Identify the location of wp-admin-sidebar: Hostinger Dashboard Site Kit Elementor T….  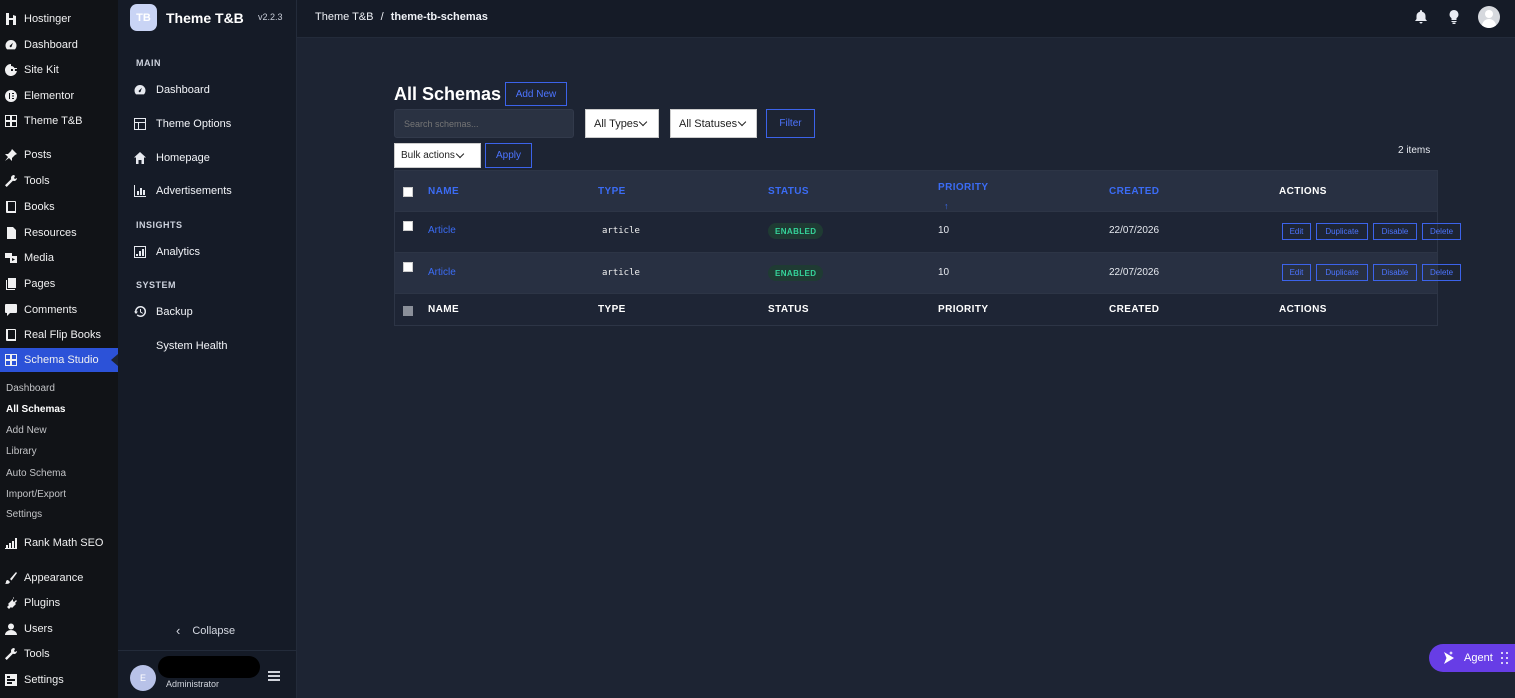
(59, 349).